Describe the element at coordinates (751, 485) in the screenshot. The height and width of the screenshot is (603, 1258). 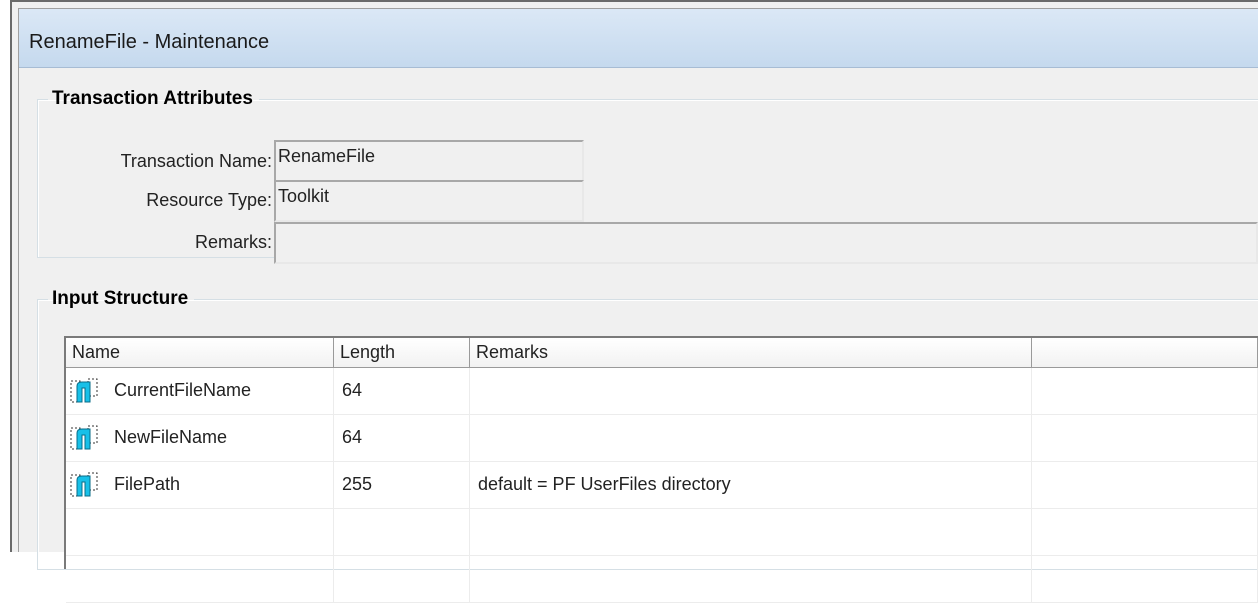
I see `remarks-cell: default = PF UserFiles directory` at that location.